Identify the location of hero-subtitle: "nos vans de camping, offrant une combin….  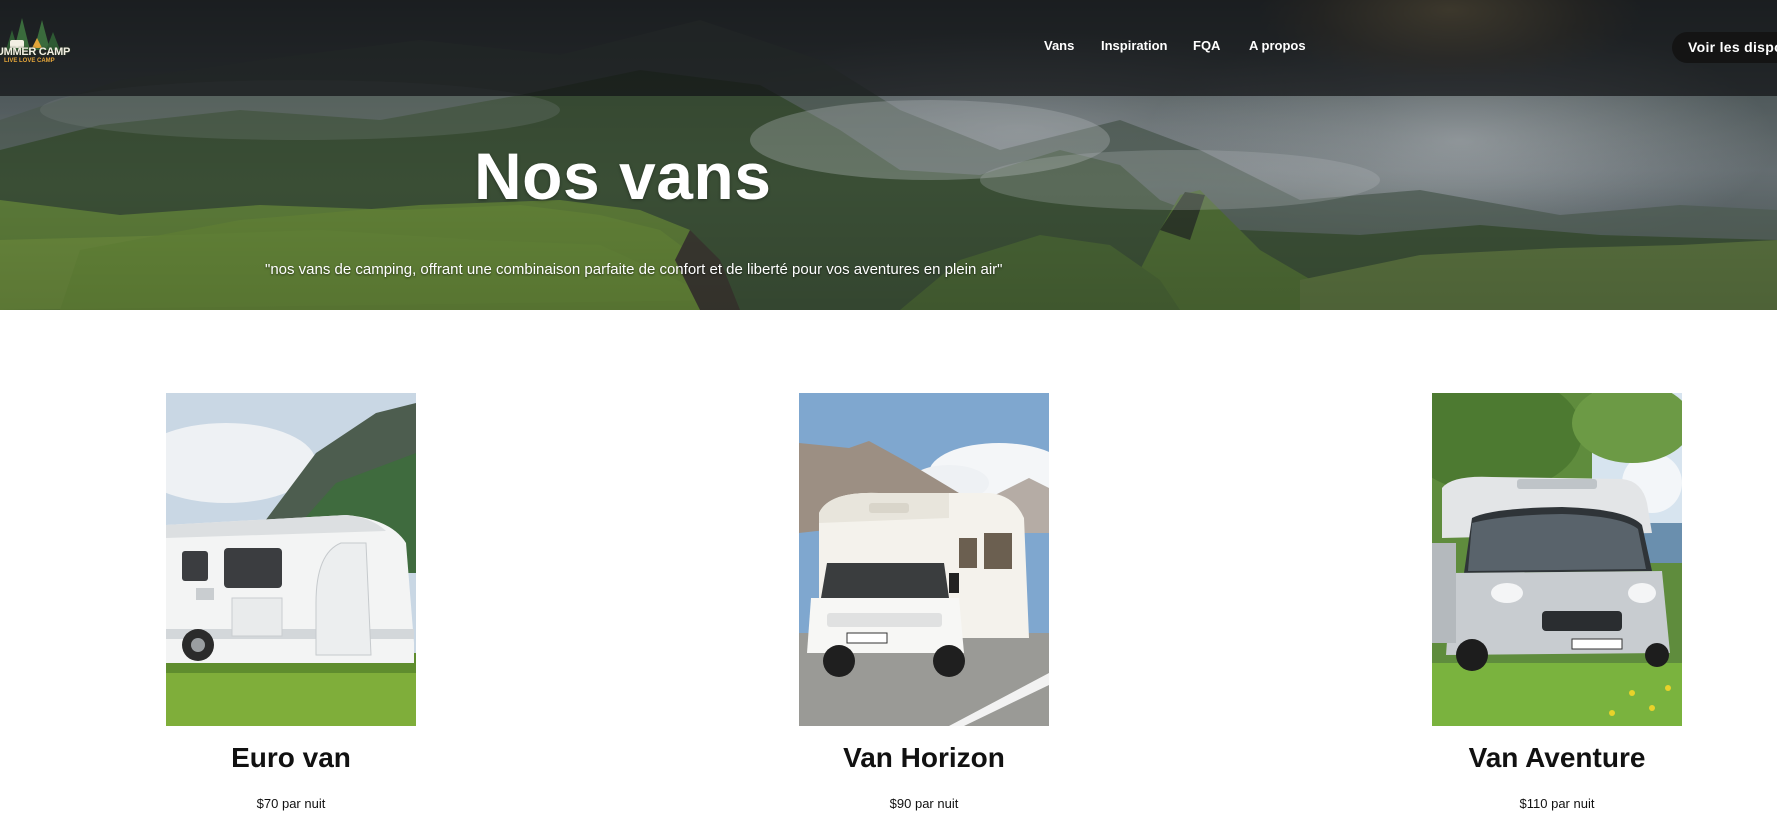
(634, 269).